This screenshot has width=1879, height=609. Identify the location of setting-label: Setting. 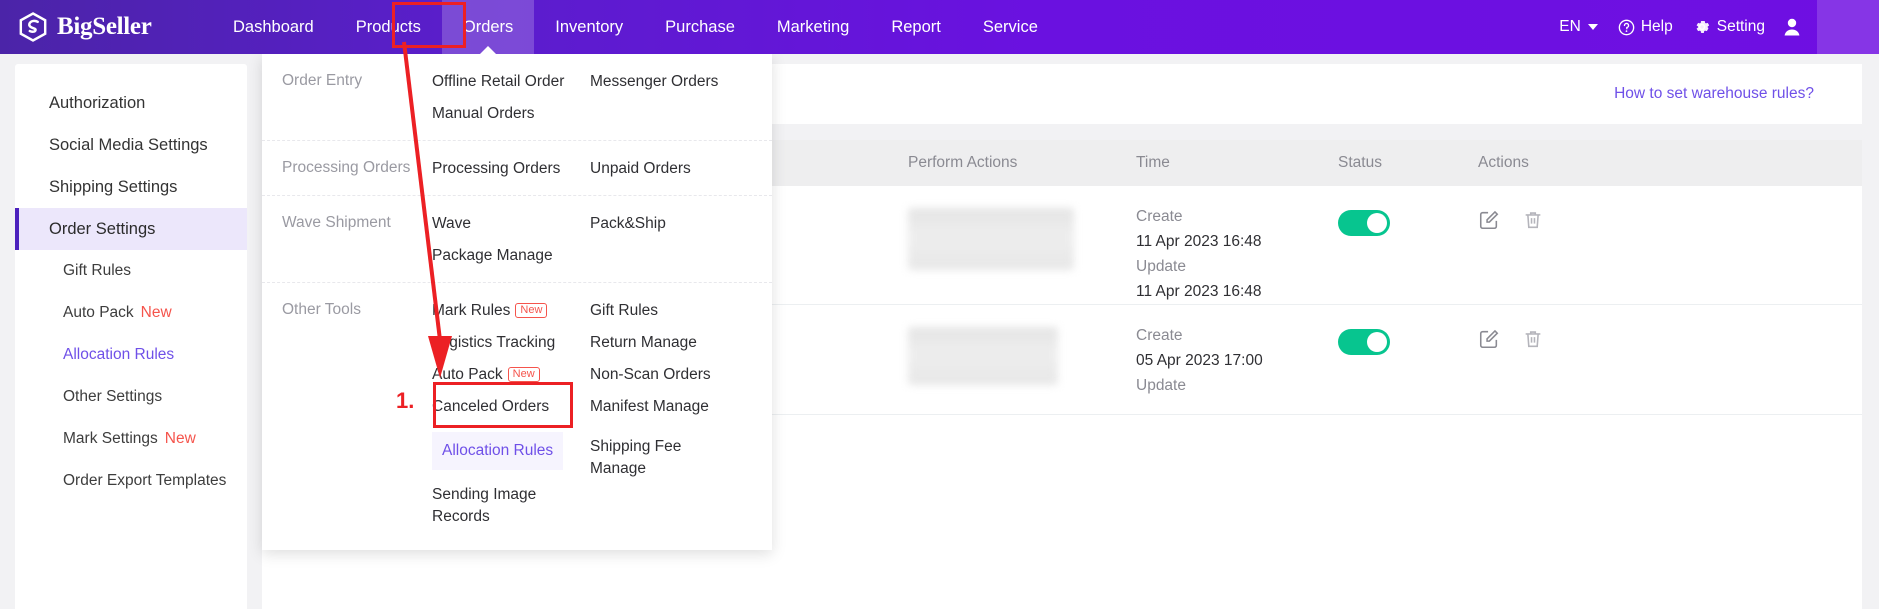
(1740, 26).